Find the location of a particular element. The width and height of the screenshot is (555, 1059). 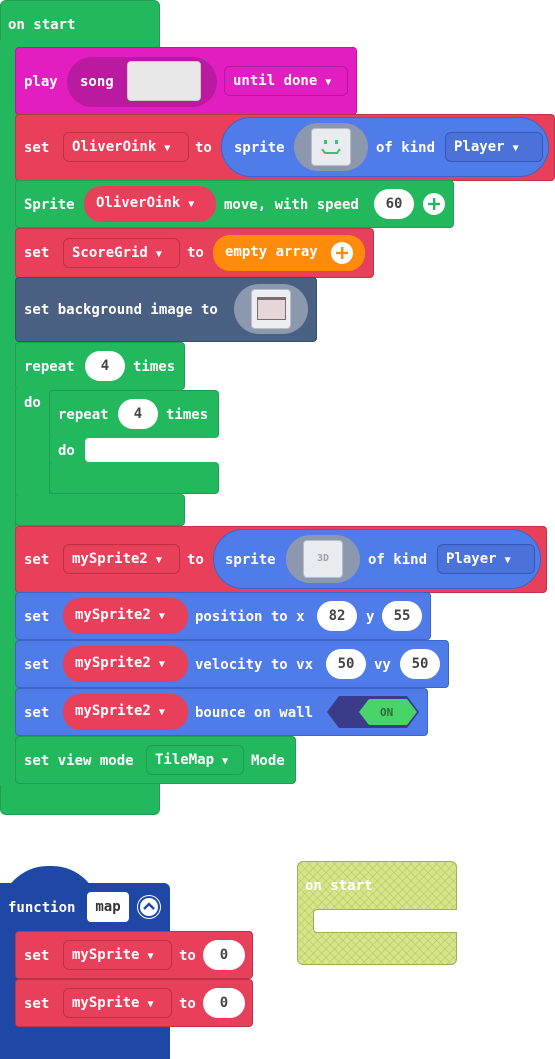

bounce-label: bounce on wall is located at coordinates (254, 713).